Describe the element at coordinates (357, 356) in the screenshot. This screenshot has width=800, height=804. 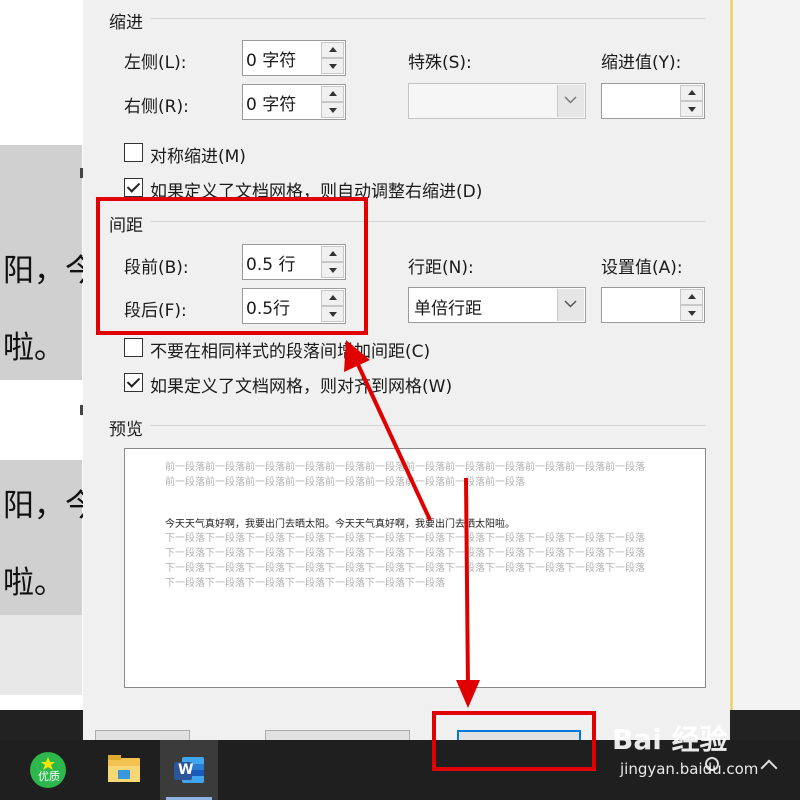
I see `arrow-head-up-icon` at that location.